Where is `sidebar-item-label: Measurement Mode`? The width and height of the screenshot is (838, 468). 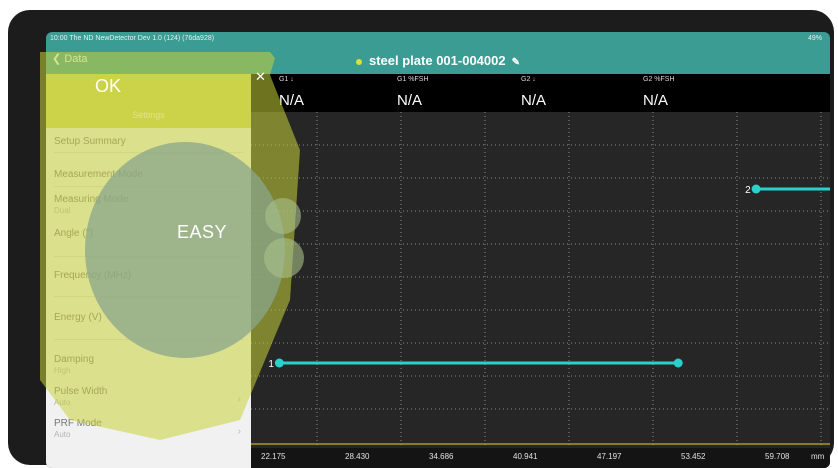
sidebar-item-label: Measurement Mode is located at coordinates (98, 174).